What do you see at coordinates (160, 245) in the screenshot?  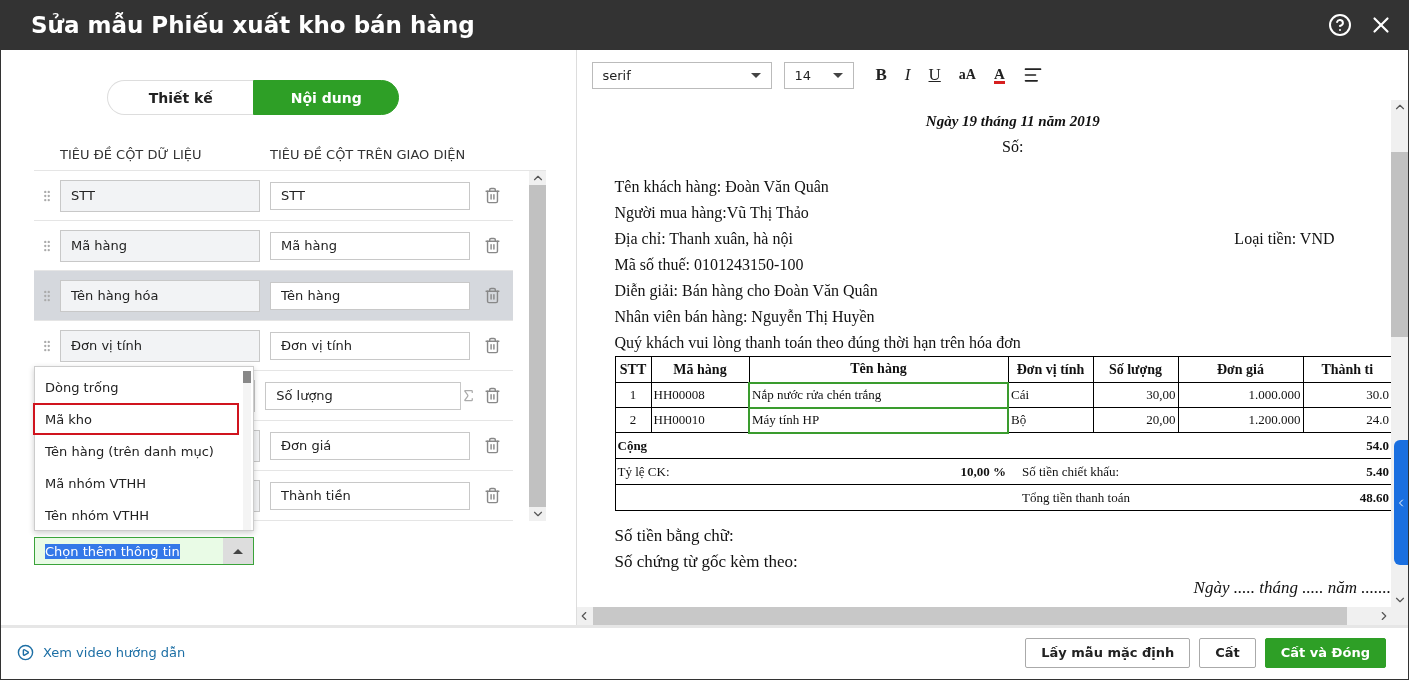 I see `data-field: Mã hàng` at bounding box center [160, 245].